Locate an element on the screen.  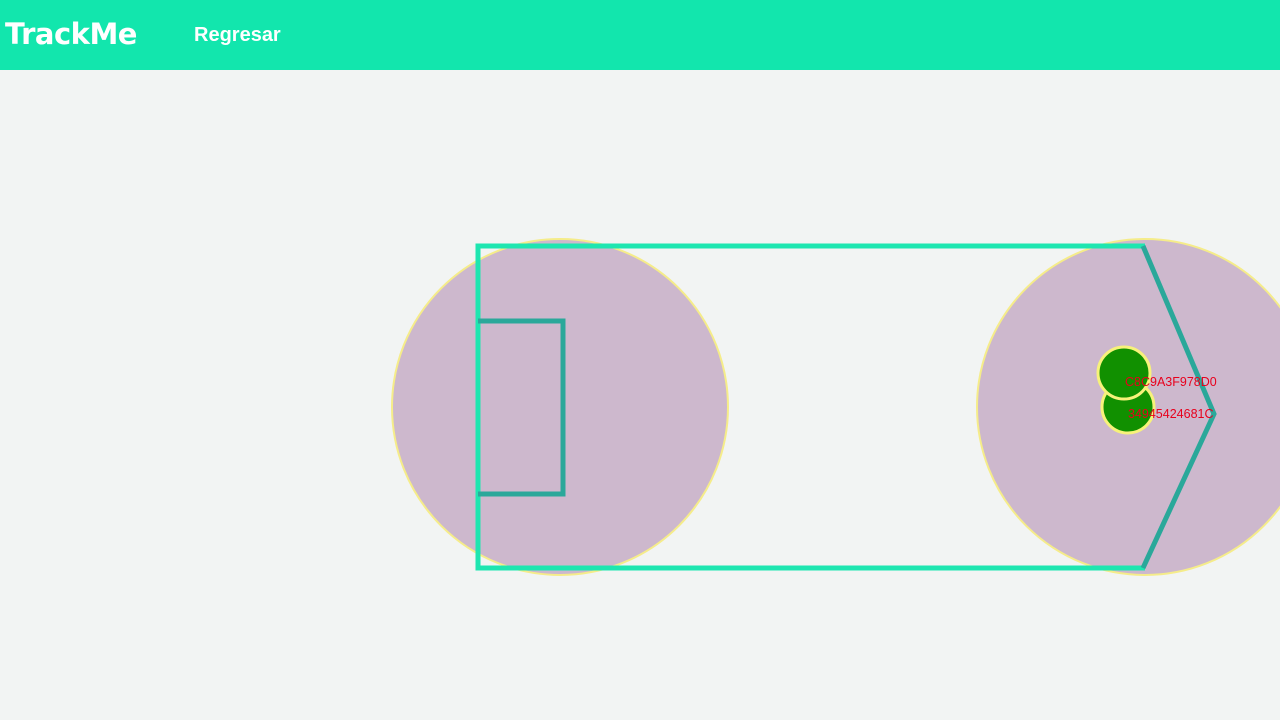
tag-marker is located at coordinates (1124, 373).